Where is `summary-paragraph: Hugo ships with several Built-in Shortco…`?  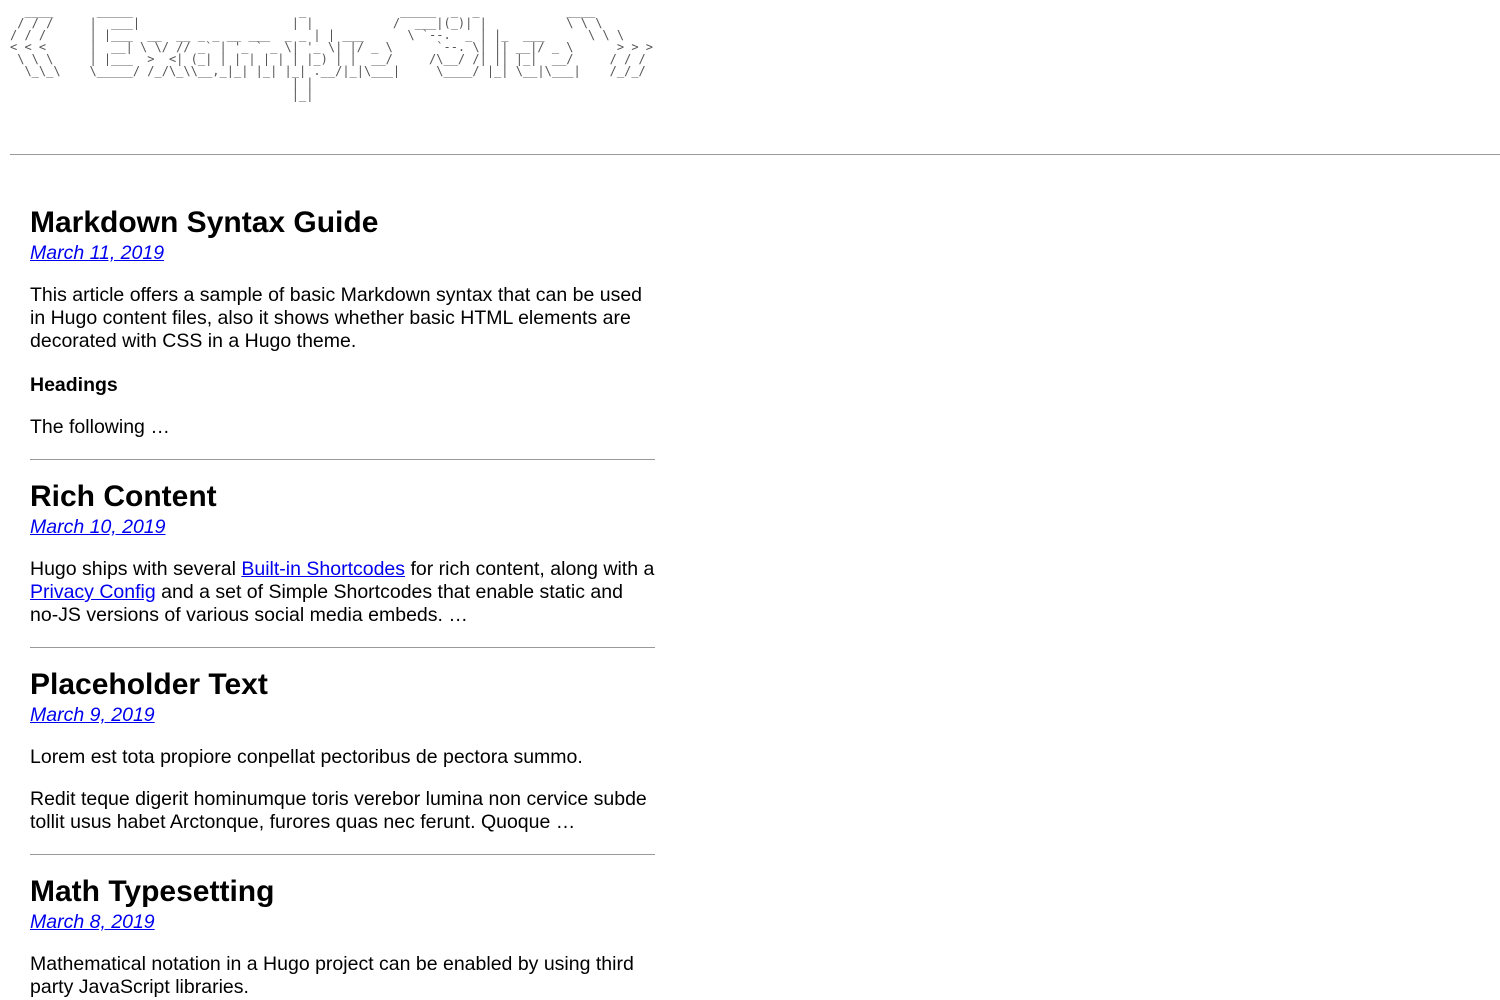 summary-paragraph: Hugo ships with several Built-in Shortco… is located at coordinates (342, 592).